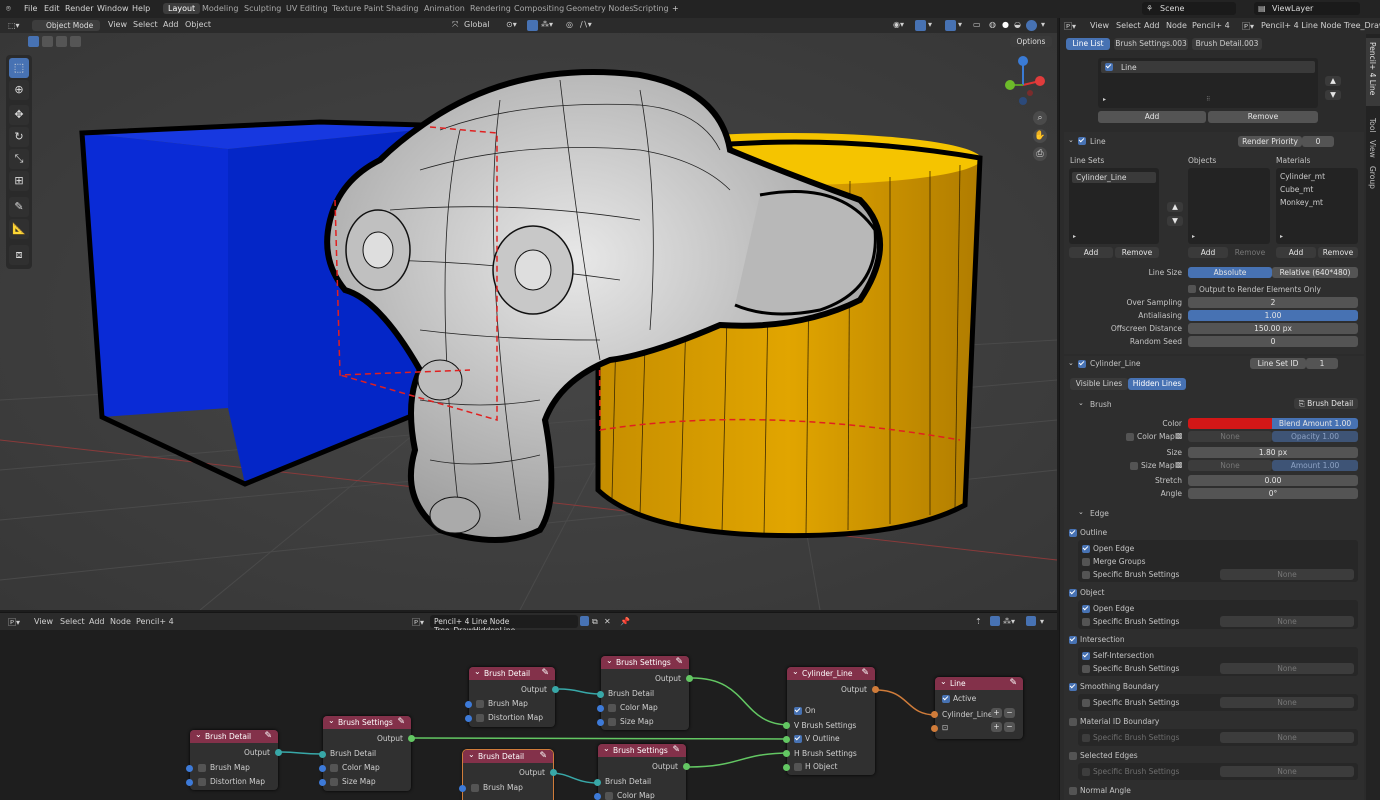  I want to click on transform-tool-icon: ⊞, so click(19, 181).